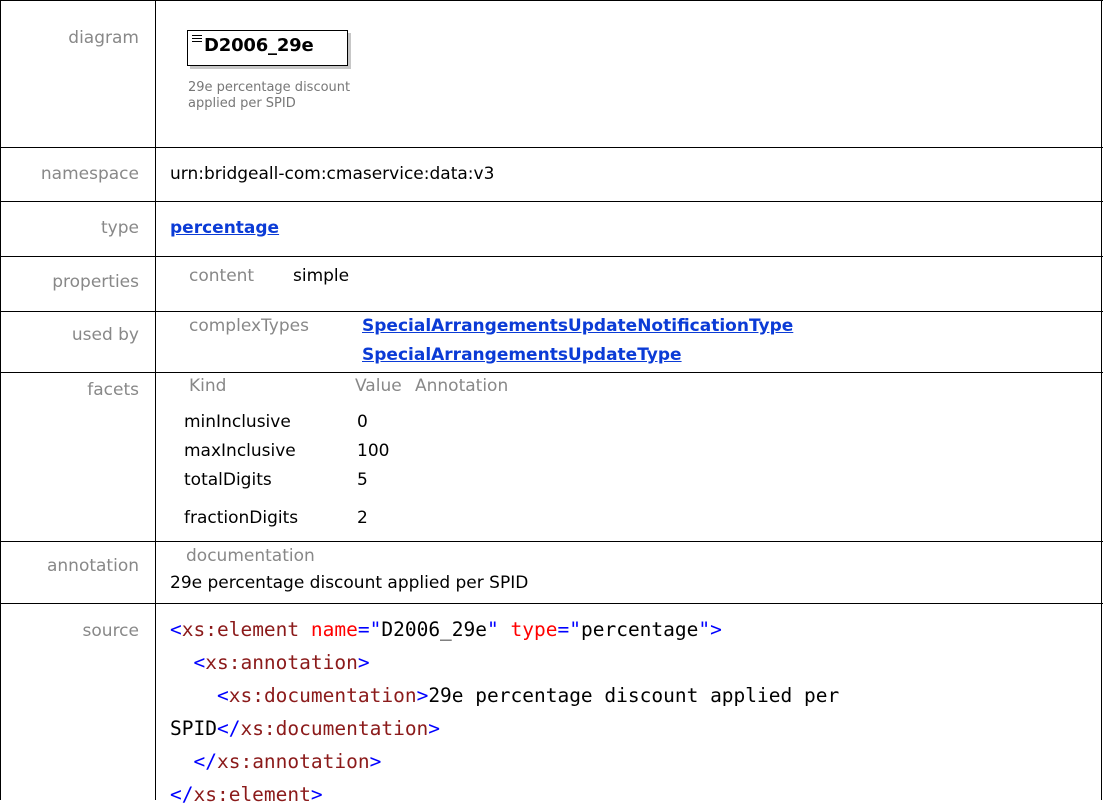 This screenshot has height=811, width=1103. What do you see at coordinates (250, 556) in the screenshot?
I see `annotation-kind: documentation` at bounding box center [250, 556].